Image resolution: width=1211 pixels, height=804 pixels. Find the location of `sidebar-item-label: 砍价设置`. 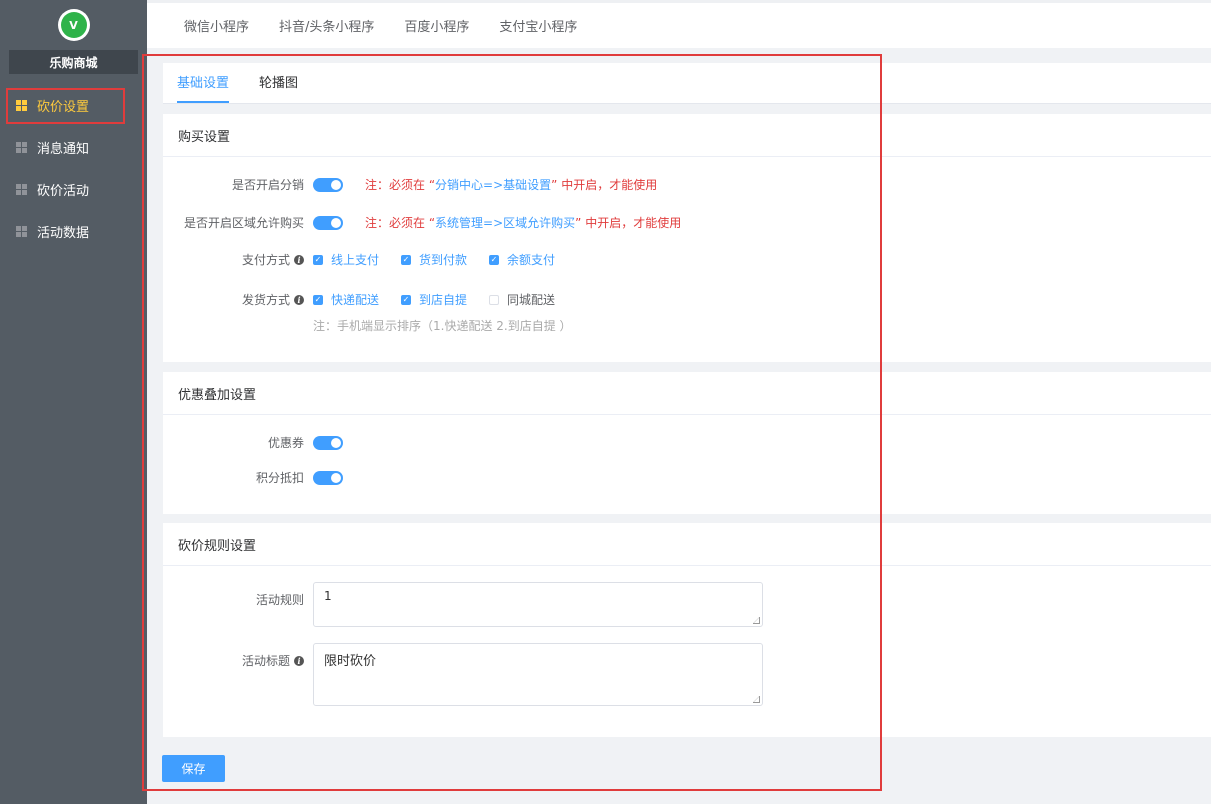

sidebar-item-label: 砍价设置 is located at coordinates (63, 107).